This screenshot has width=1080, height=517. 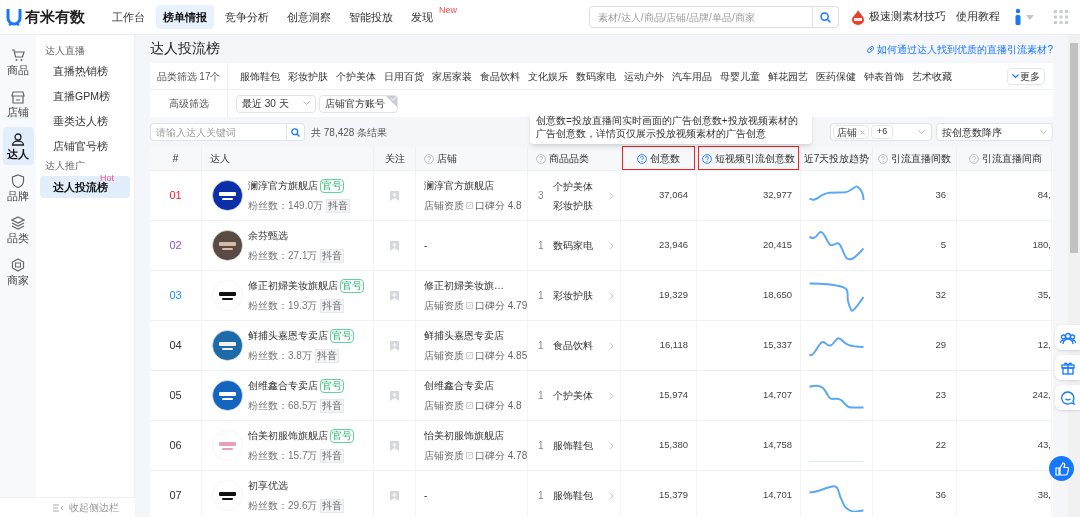 What do you see at coordinates (569, 158) in the screenshot?
I see `column-header: 商品品类` at bounding box center [569, 158].